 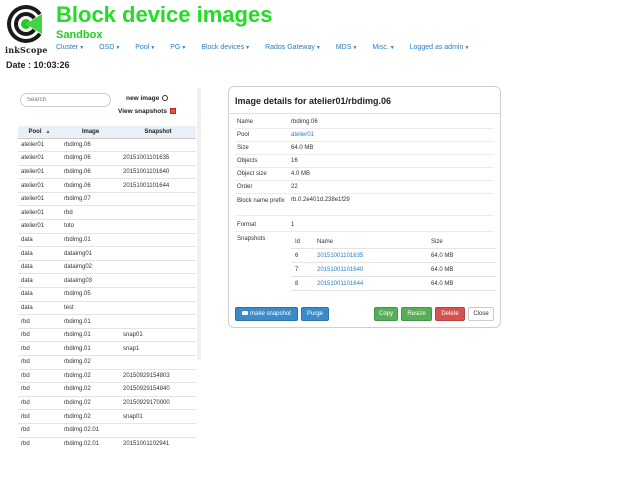 What do you see at coordinates (107, 375) in the screenshot?
I see `table-row: rbd rbdimg.02 20150929154803` at bounding box center [107, 375].